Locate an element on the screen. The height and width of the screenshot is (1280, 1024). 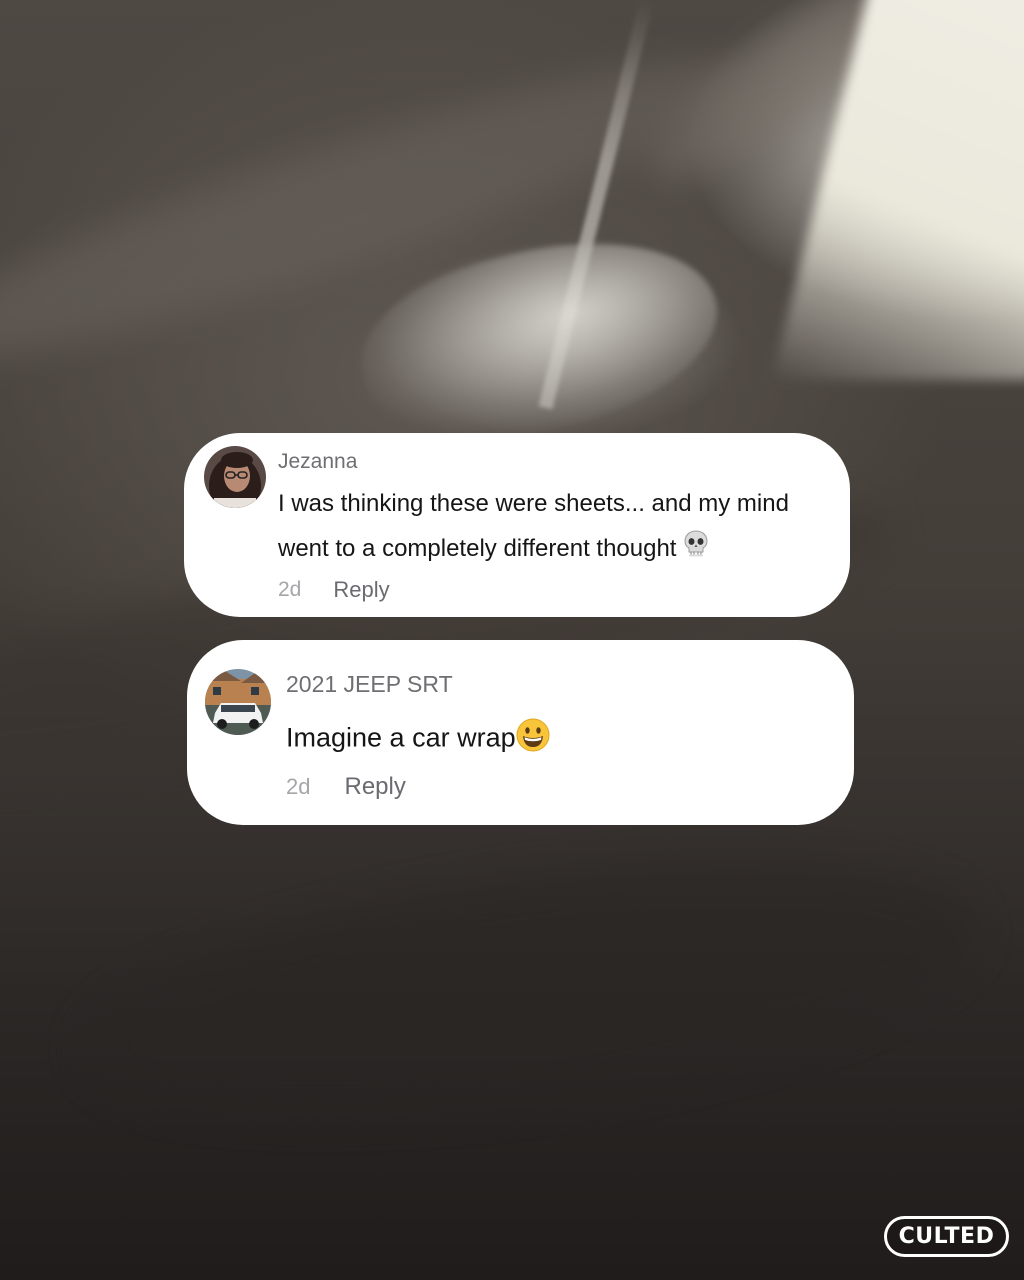
comment-text-line: Imagine a car wrap is located at coordinates (401, 737).